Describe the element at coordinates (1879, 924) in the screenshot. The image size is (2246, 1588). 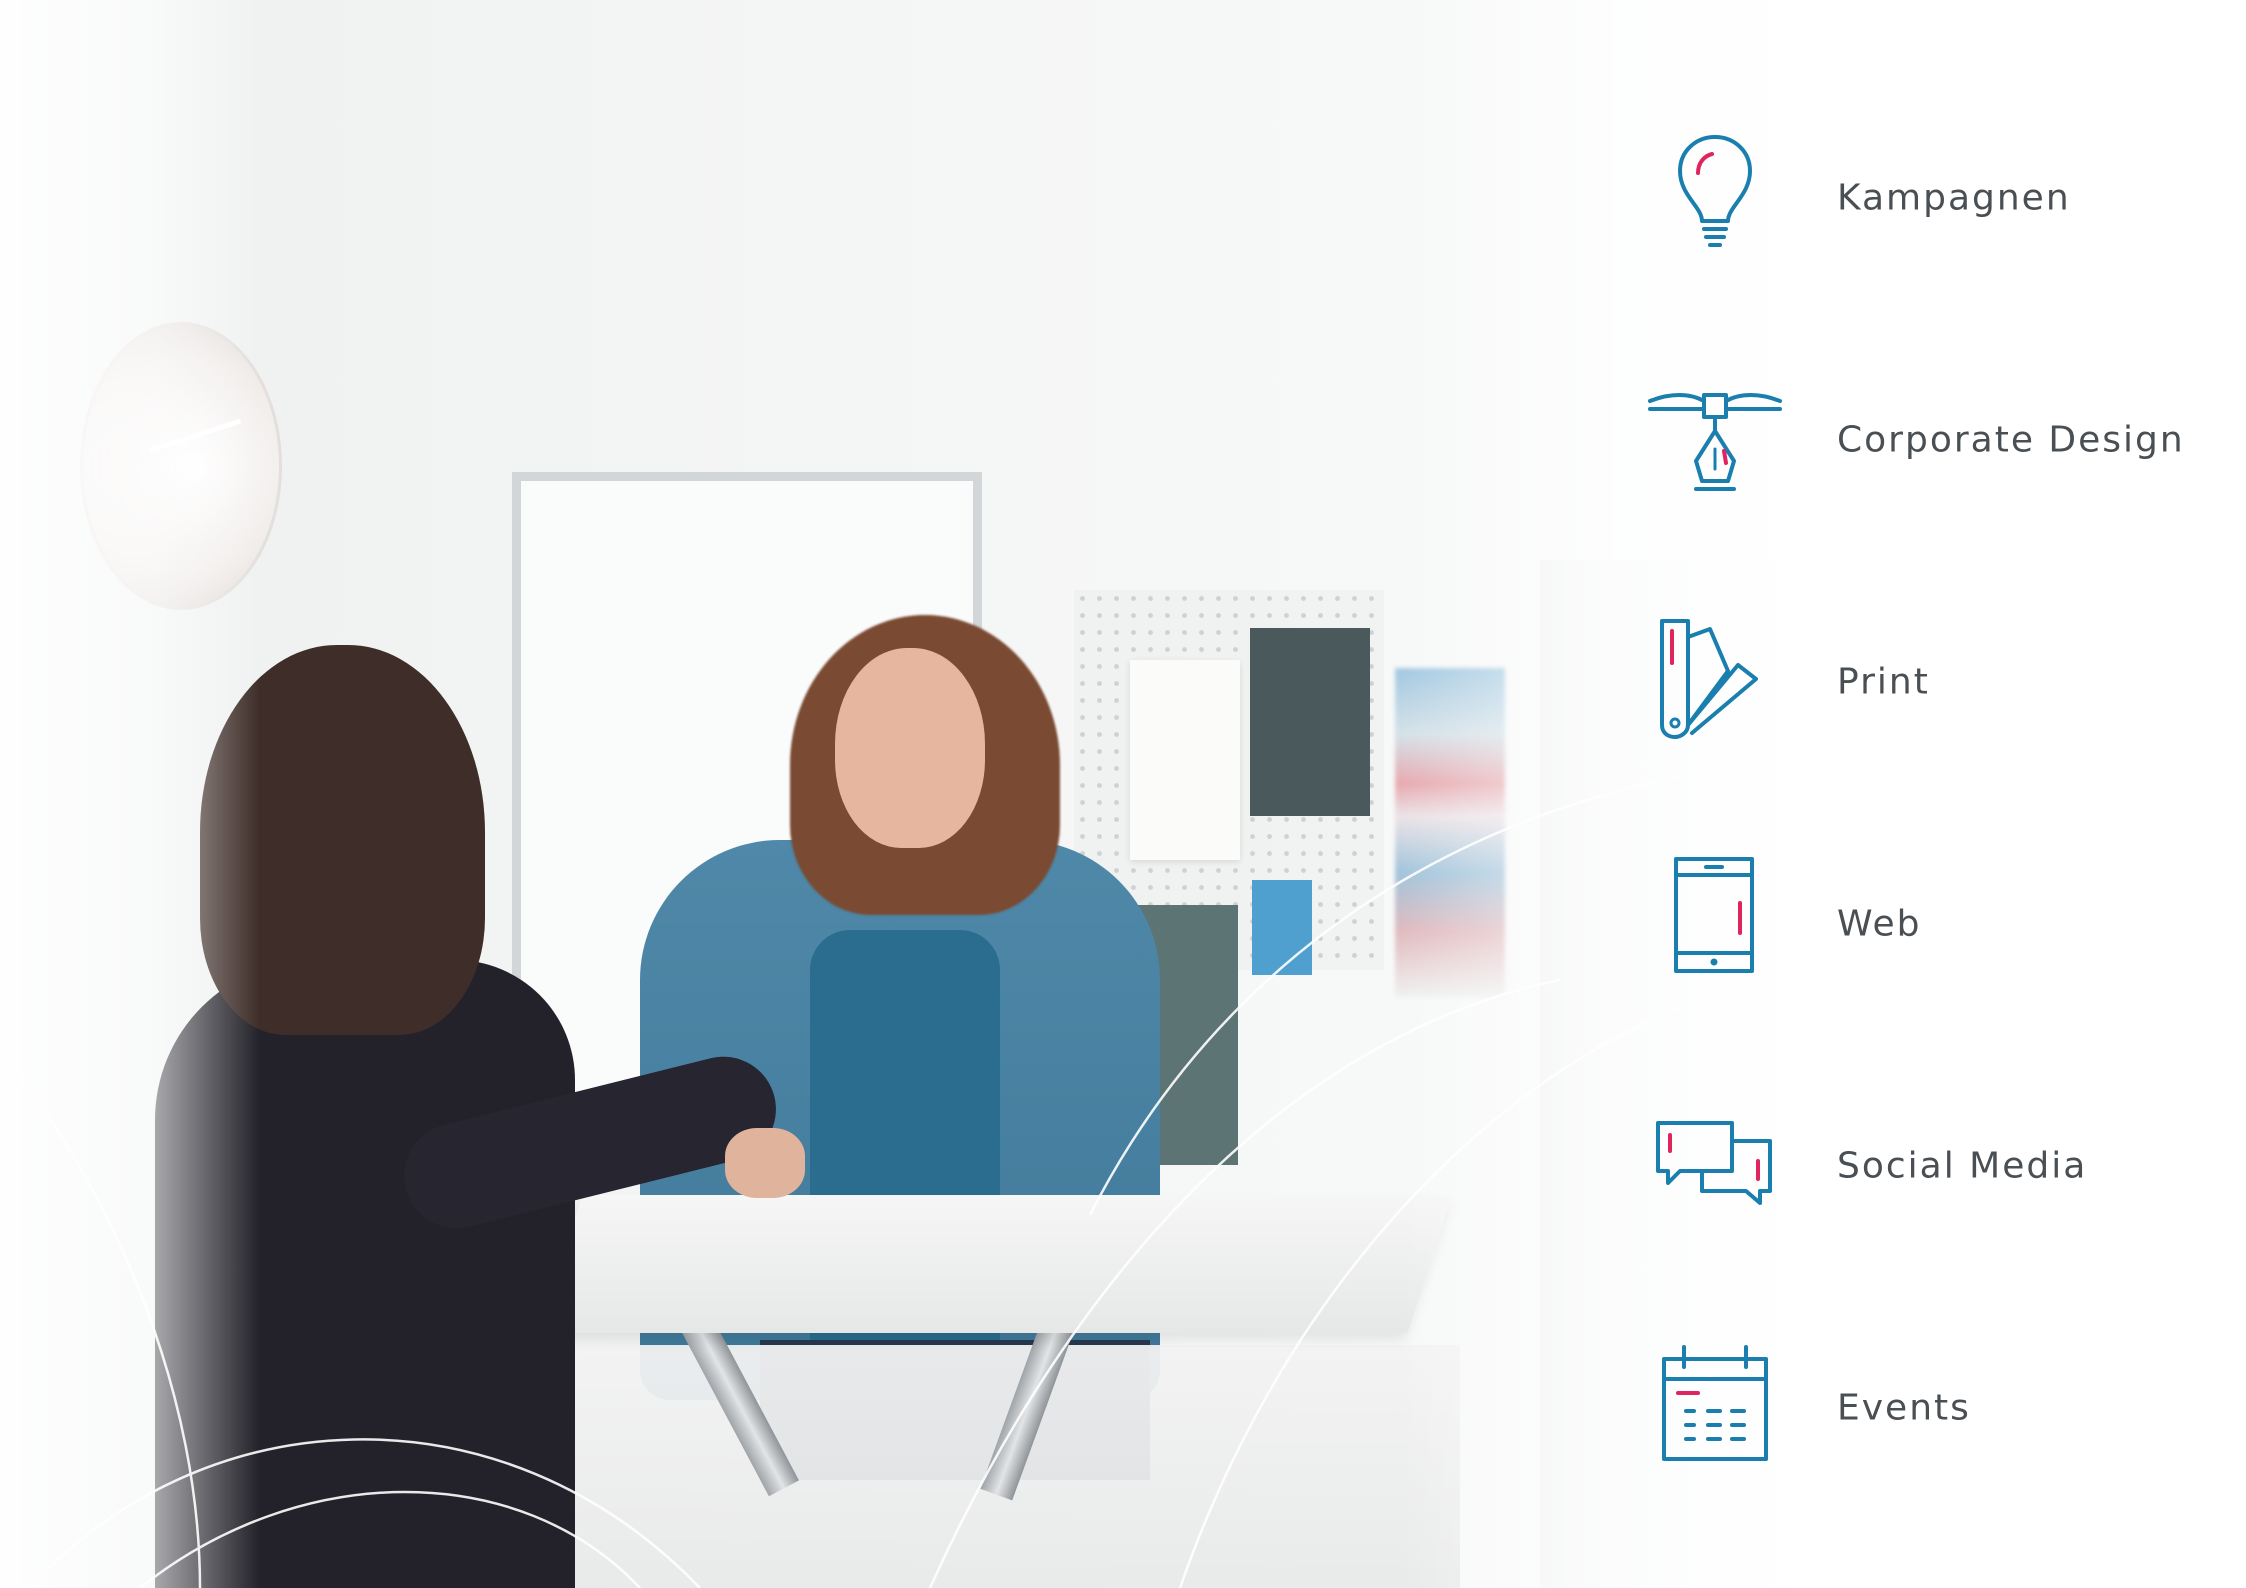
I see `service-label: Web` at that location.